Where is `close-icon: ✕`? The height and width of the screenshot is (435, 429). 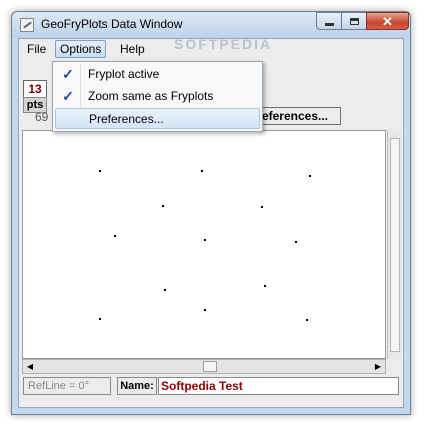
close-icon: ✕ is located at coordinates (387, 21).